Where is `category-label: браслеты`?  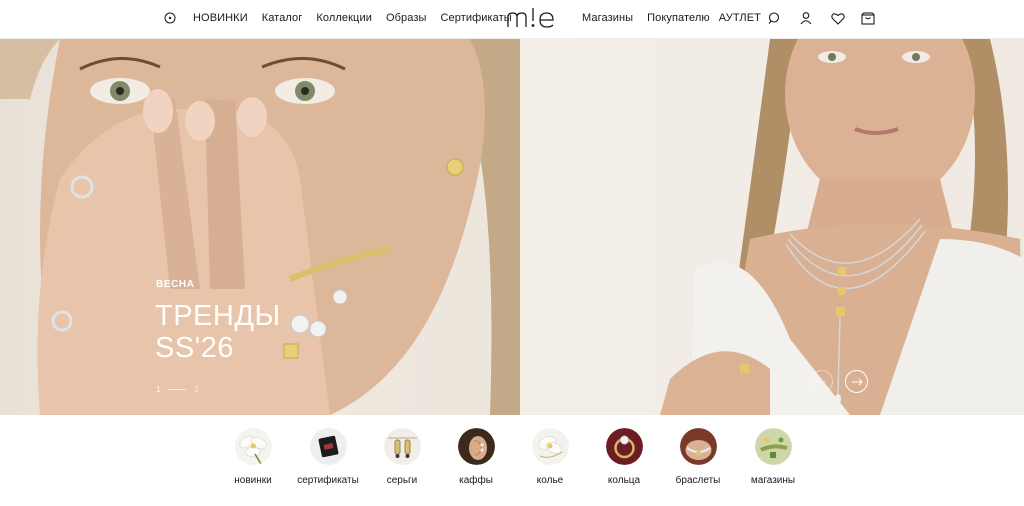 category-label: браслеты is located at coordinates (698, 480).